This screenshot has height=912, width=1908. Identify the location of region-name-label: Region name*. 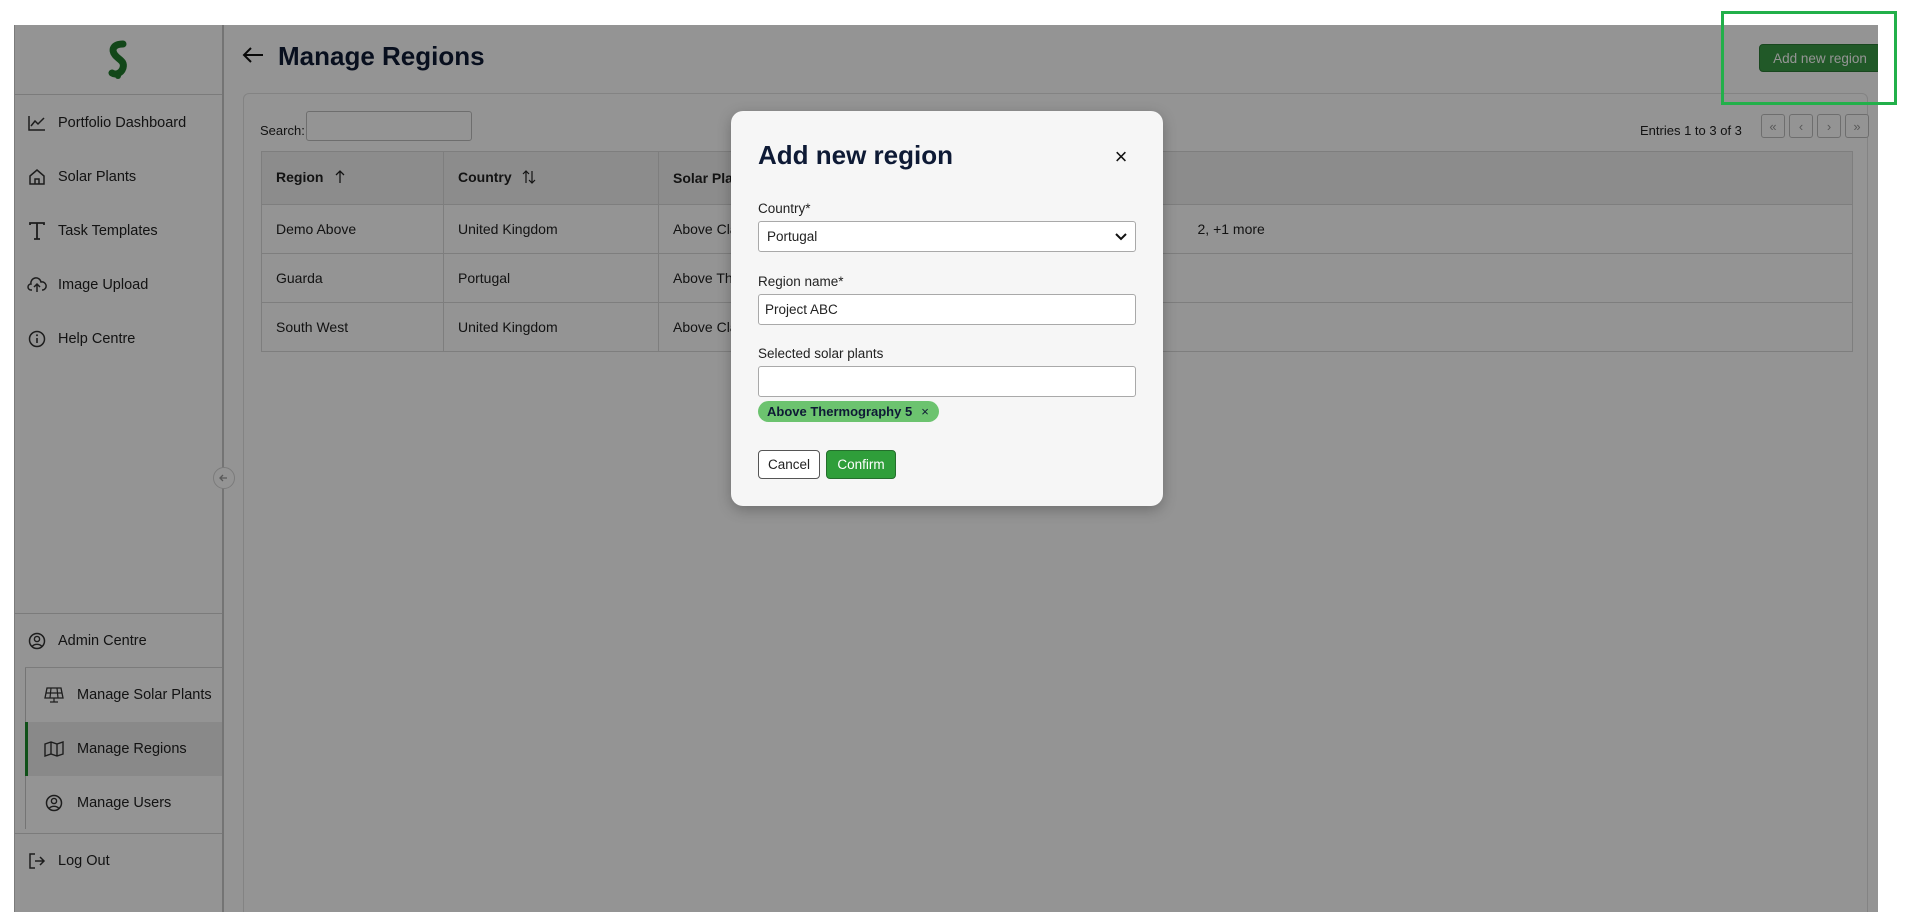
(801, 281).